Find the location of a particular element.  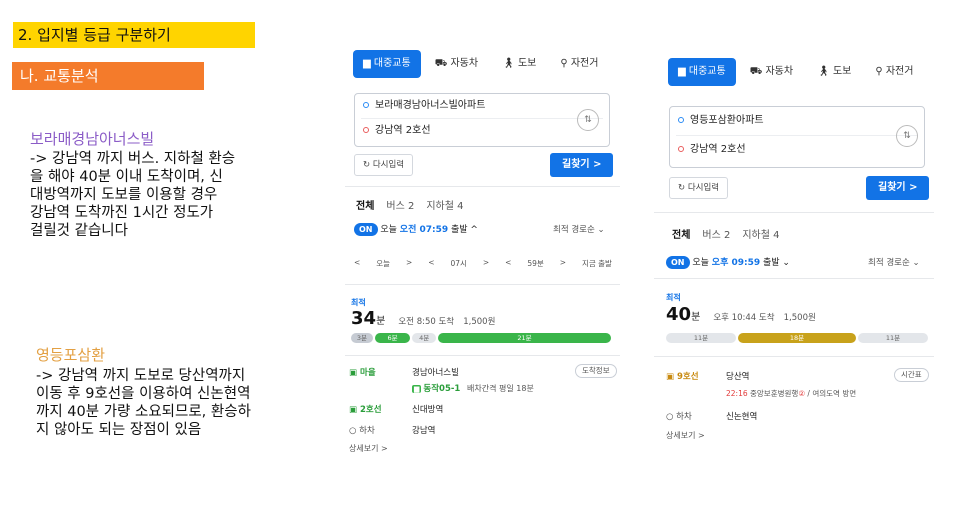

route-input-box: 영등포삼환아파트 강남역 2호선 ⇅ is located at coordinates (797, 137).